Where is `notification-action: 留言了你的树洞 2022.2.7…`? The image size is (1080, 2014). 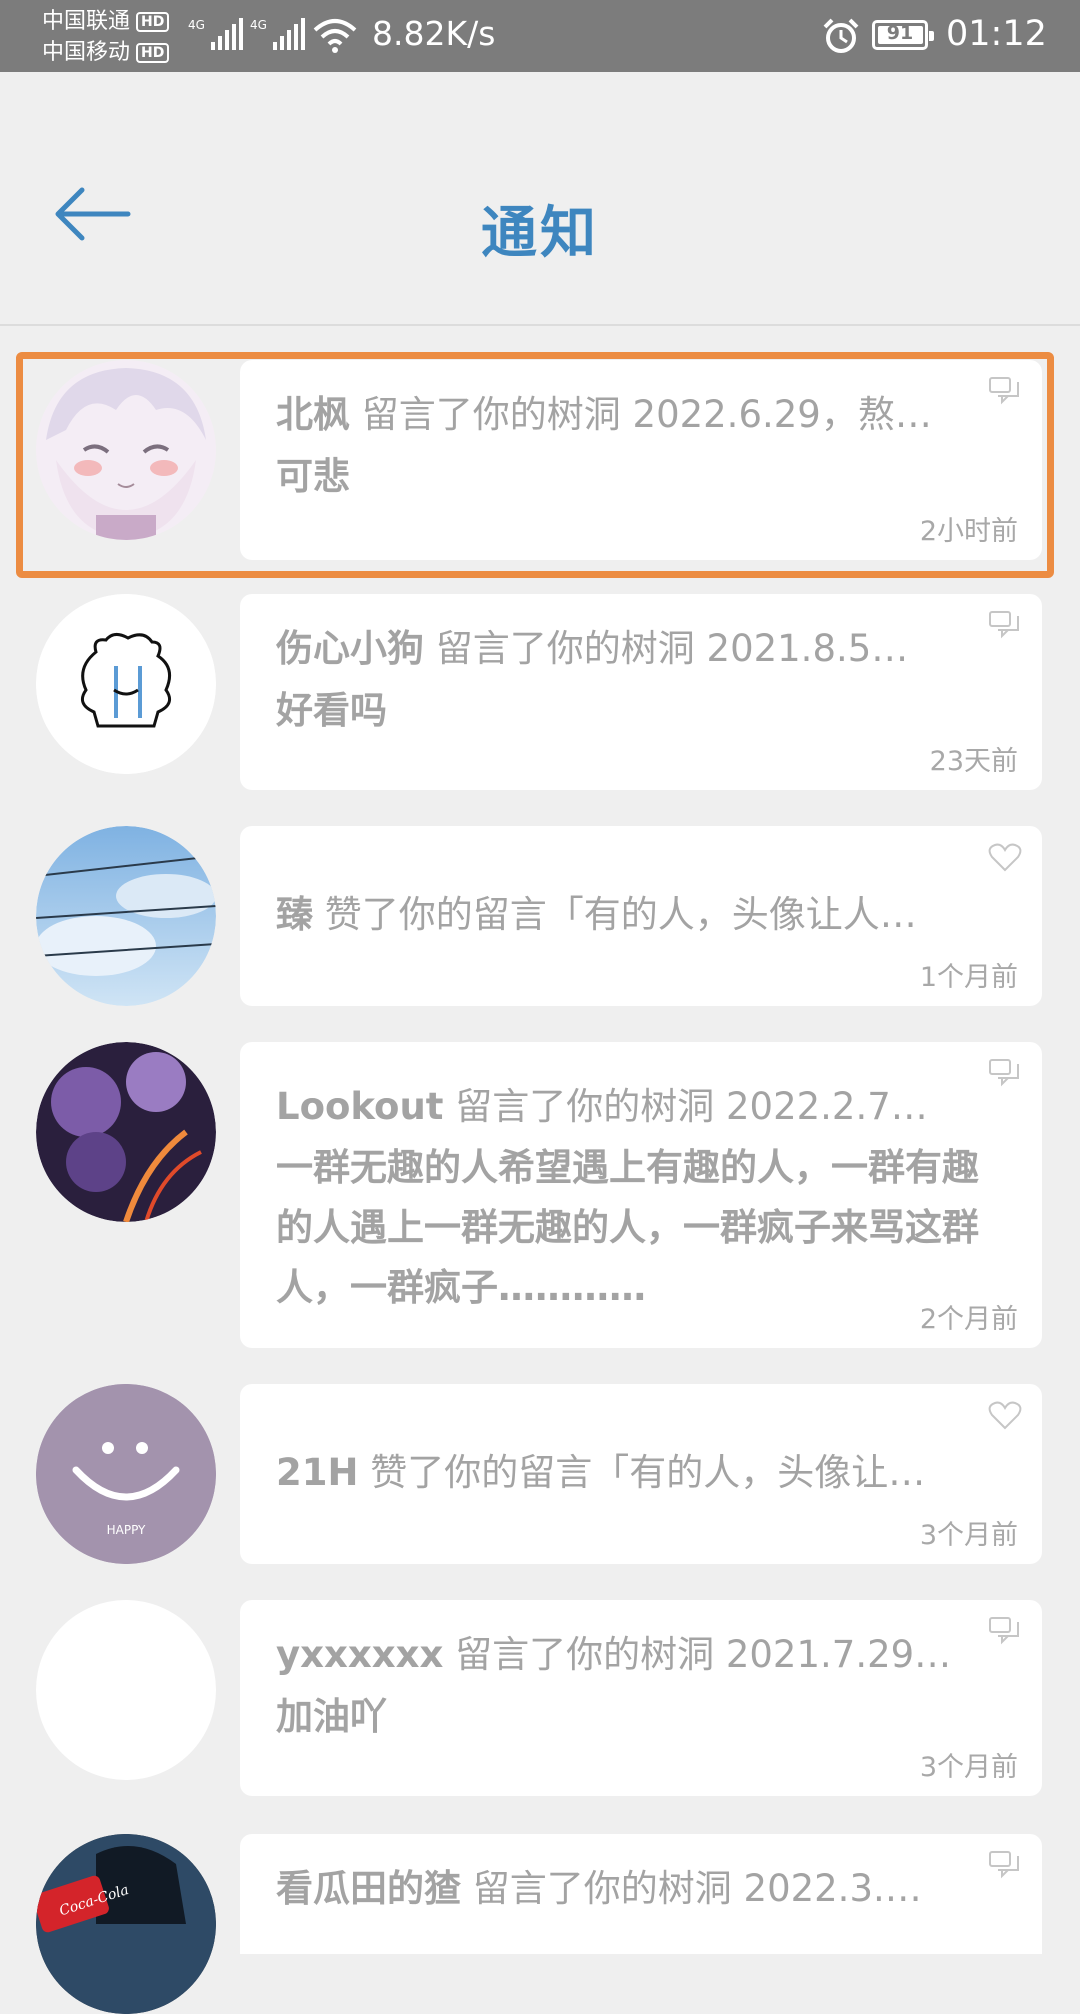
notification-action: 留言了你的树洞 2022.2.7… is located at coordinates (685, 1106).